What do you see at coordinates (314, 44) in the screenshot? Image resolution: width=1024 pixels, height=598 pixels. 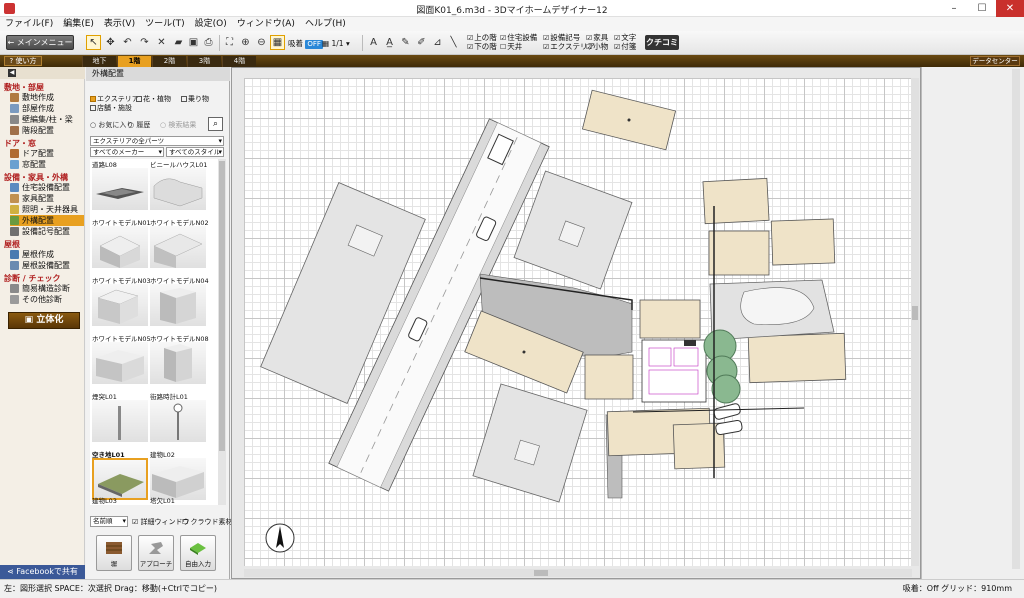 I see `magnet-off-badge: OFF` at bounding box center [314, 44].